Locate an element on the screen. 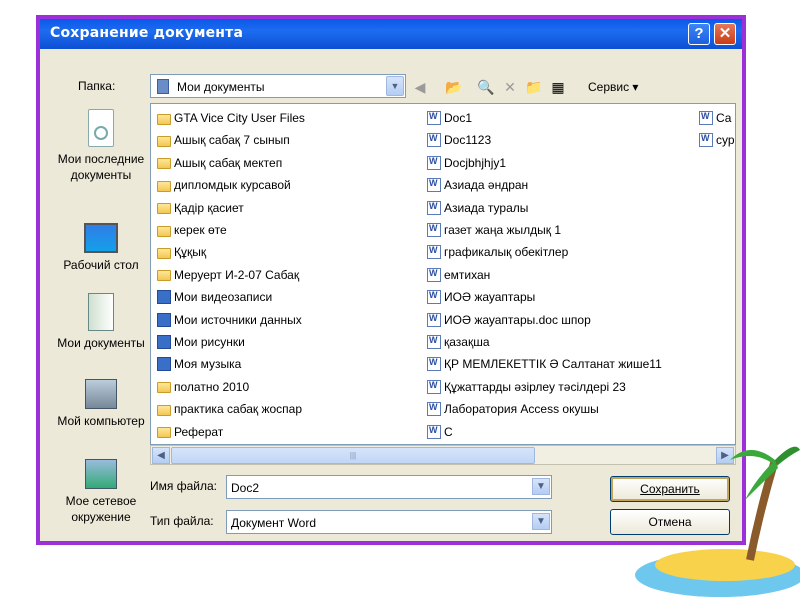 This screenshot has height=600, width=800. file-item: Ашық сабақ мектеп is located at coordinates (219, 163).